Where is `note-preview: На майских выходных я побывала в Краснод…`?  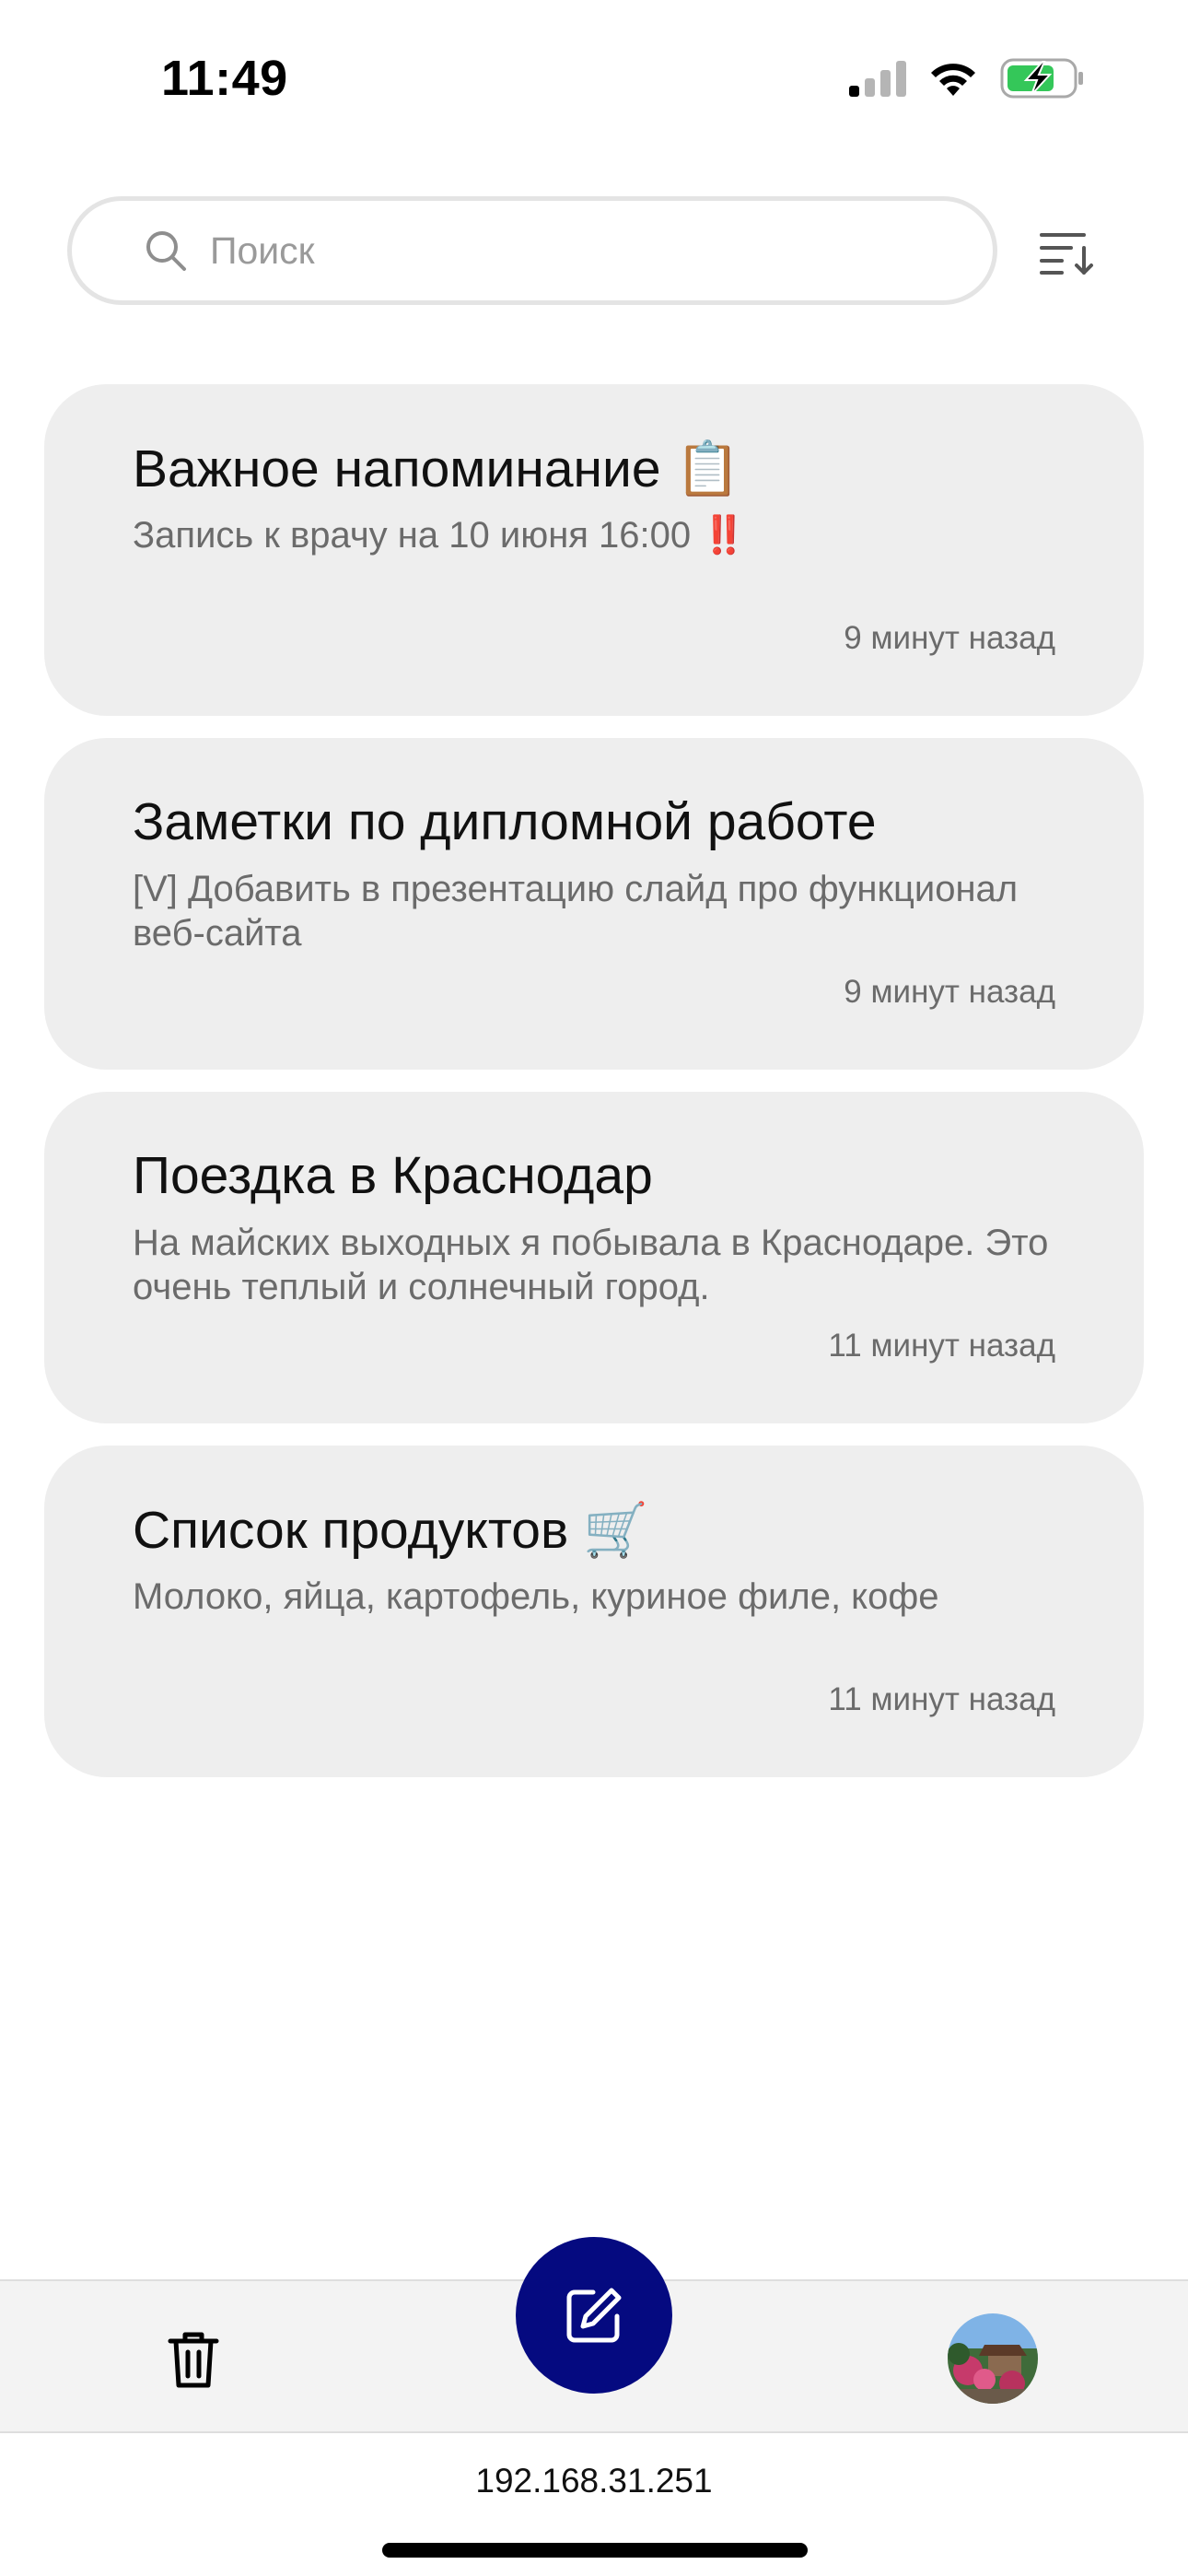 note-preview: На майских выходных я побывала в Краснод… is located at coordinates (591, 1265).